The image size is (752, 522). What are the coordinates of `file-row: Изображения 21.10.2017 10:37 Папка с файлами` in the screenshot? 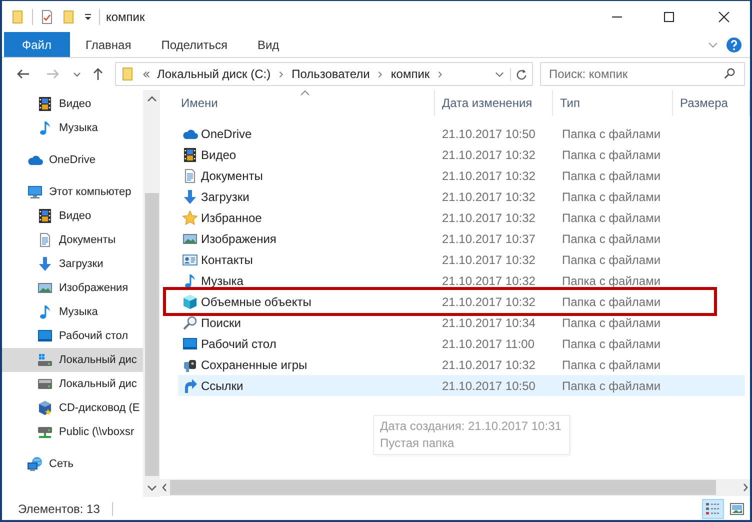 It's located at (461, 238).